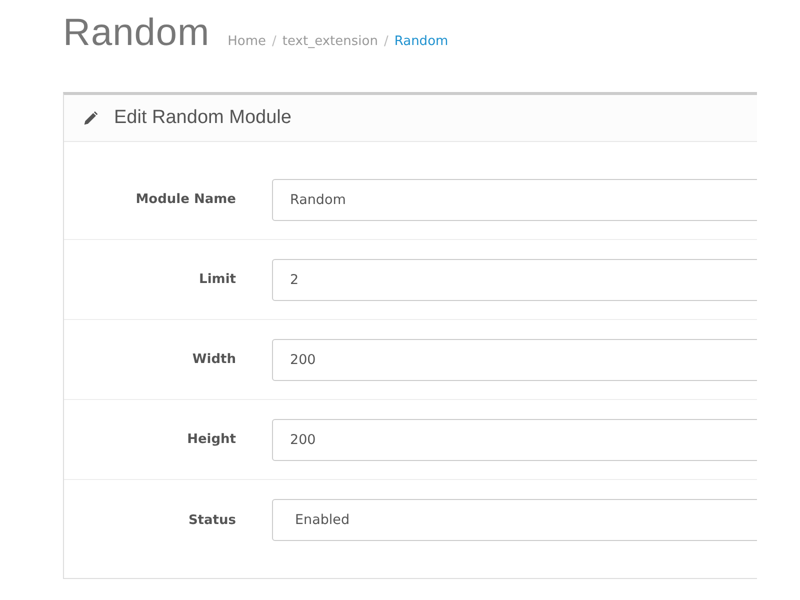 The image size is (800, 600). What do you see at coordinates (421, 41) in the screenshot?
I see `breadcrumb-link: Random` at bounding box center [421, 41].